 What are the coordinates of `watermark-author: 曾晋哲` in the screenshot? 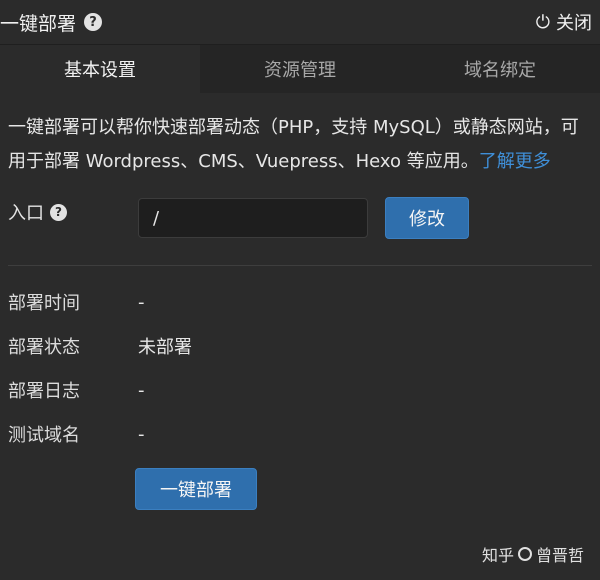 It's located at (559, 555).